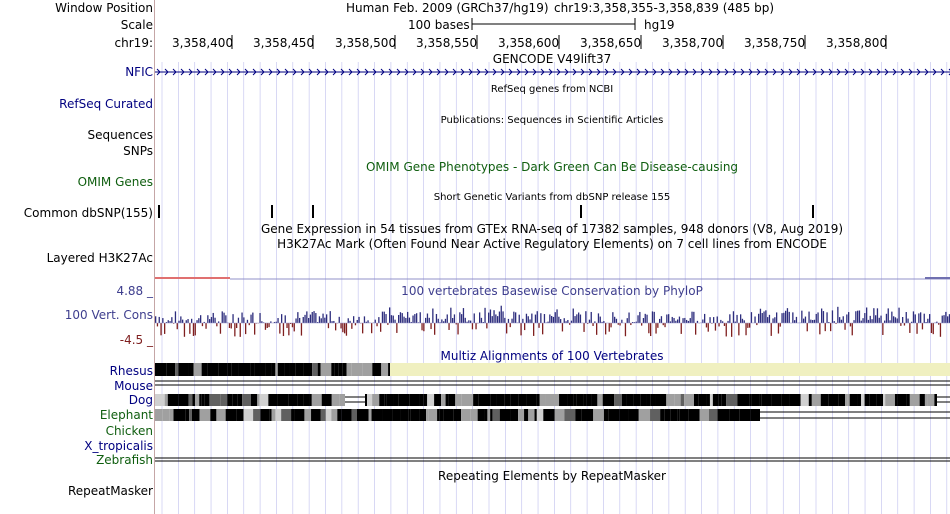  What do you see at coordinates (124, 460) in the screenshot?
I see `species-label-zebrafish: Zebrafish` at bounding box center [124, 460].